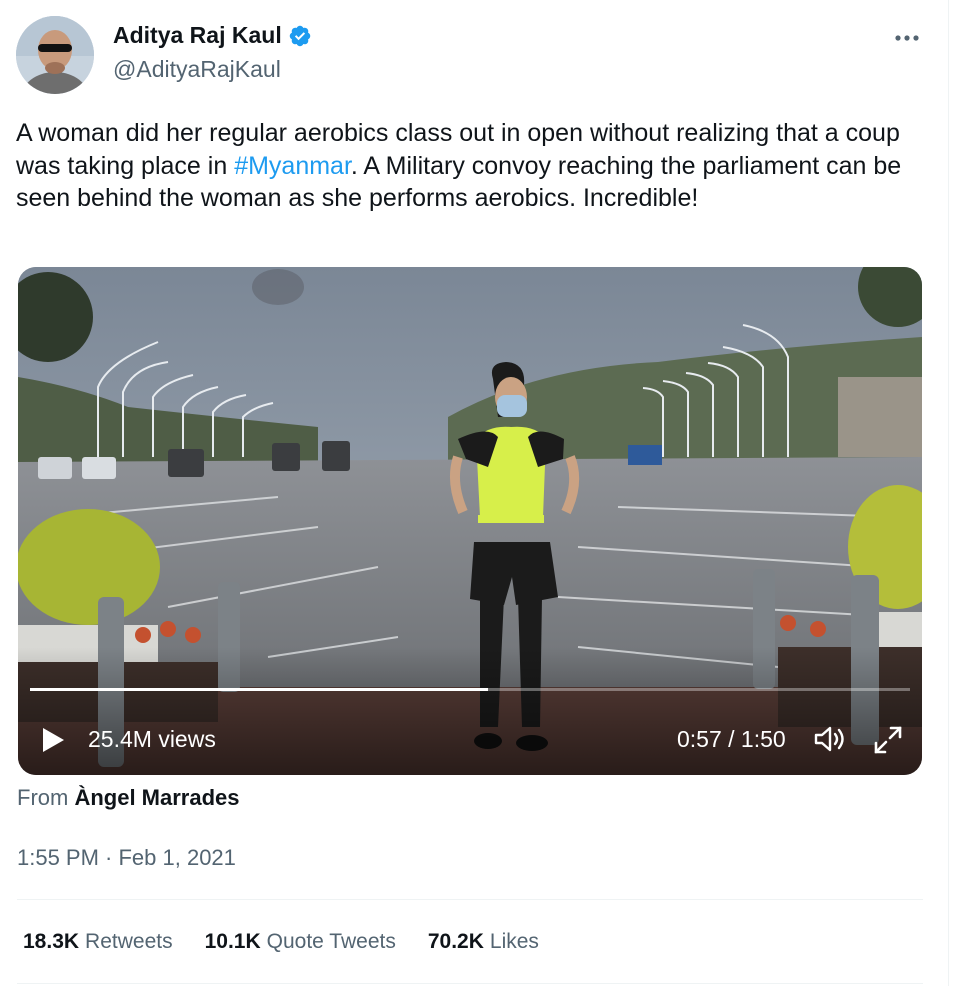 The image size is (968, 986). I want to click on divider-bottom, so click(470, 983).